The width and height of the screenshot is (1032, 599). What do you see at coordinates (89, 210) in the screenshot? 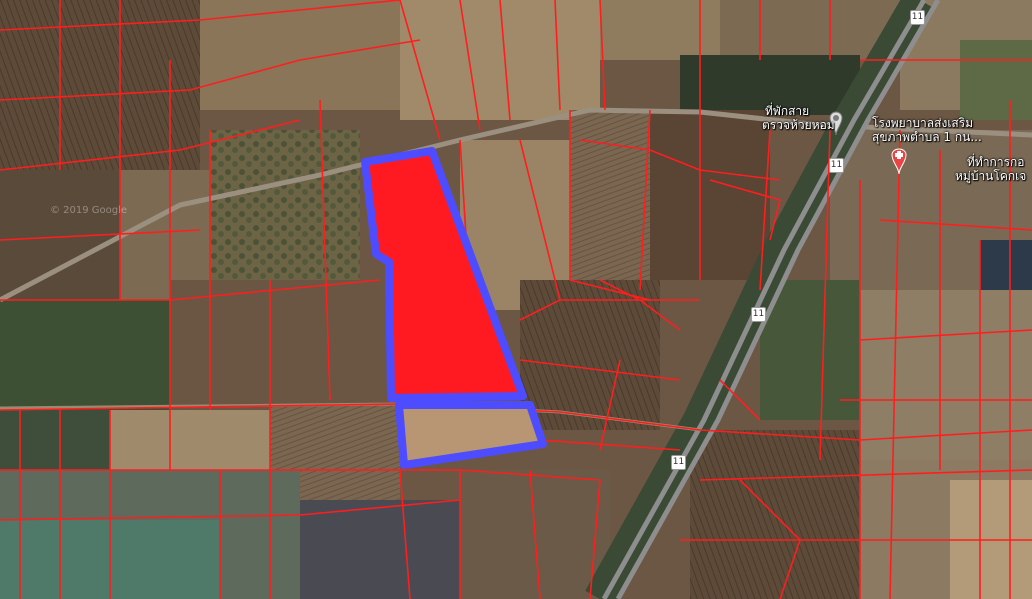
I see `map-copyright: © 2019 Google` at bounding box center [89, 210].